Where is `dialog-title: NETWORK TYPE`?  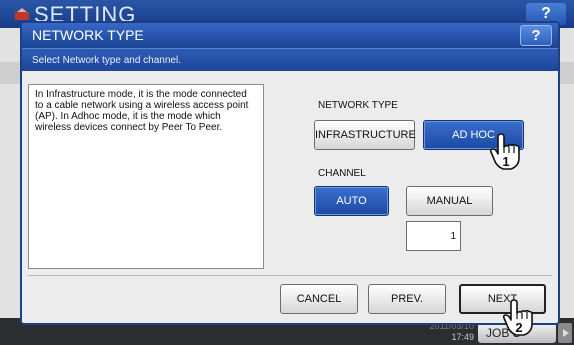
dialog-title: NETWORK TYPE is located at coordinates (88, 35).